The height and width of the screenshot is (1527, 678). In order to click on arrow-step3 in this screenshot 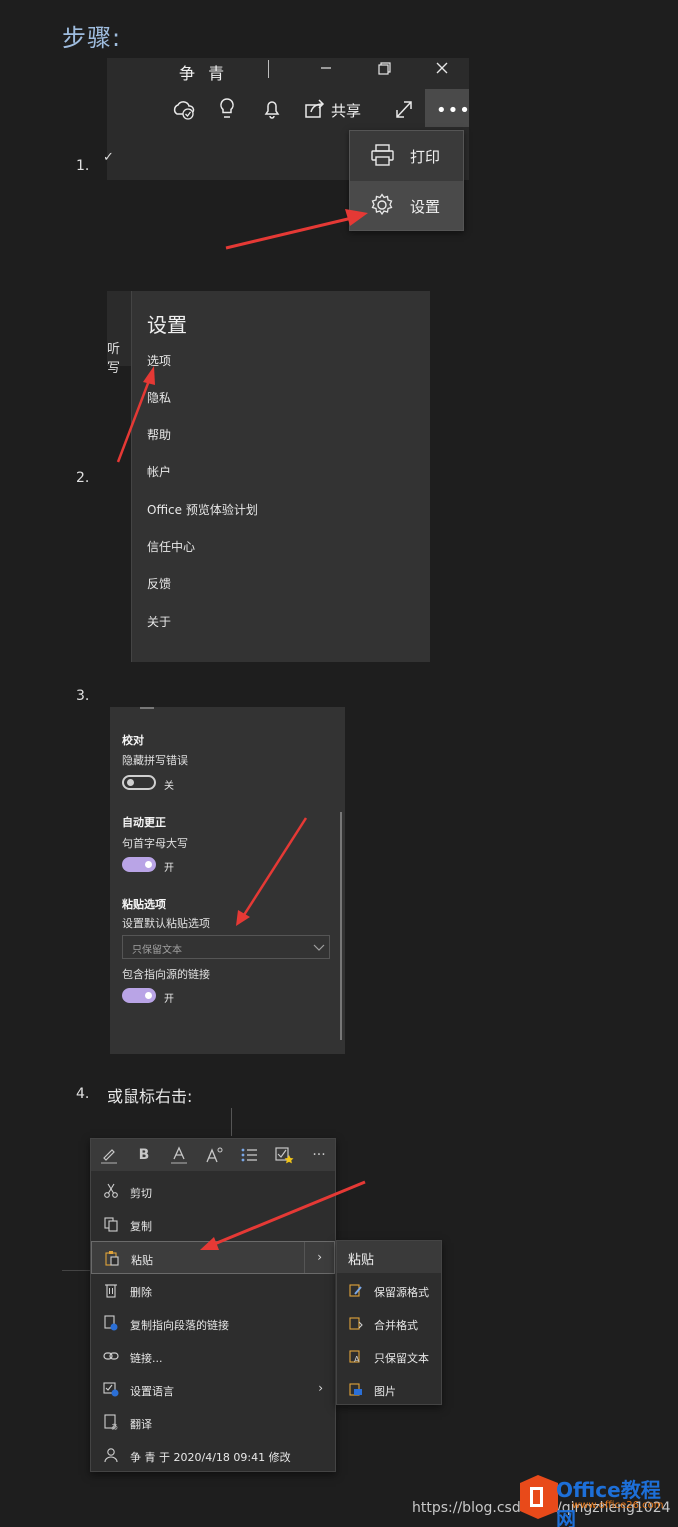, I will do `click(272, 871)`.